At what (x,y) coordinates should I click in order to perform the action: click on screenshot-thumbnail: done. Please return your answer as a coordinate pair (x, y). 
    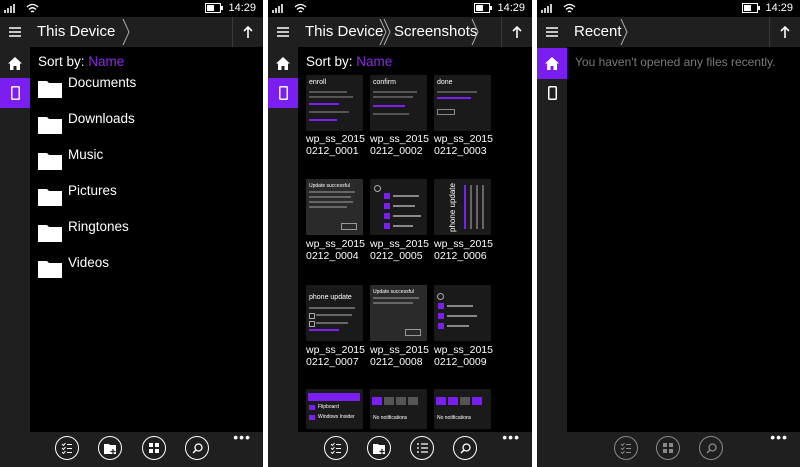
    Looking at the image, I should click on (462, 103).